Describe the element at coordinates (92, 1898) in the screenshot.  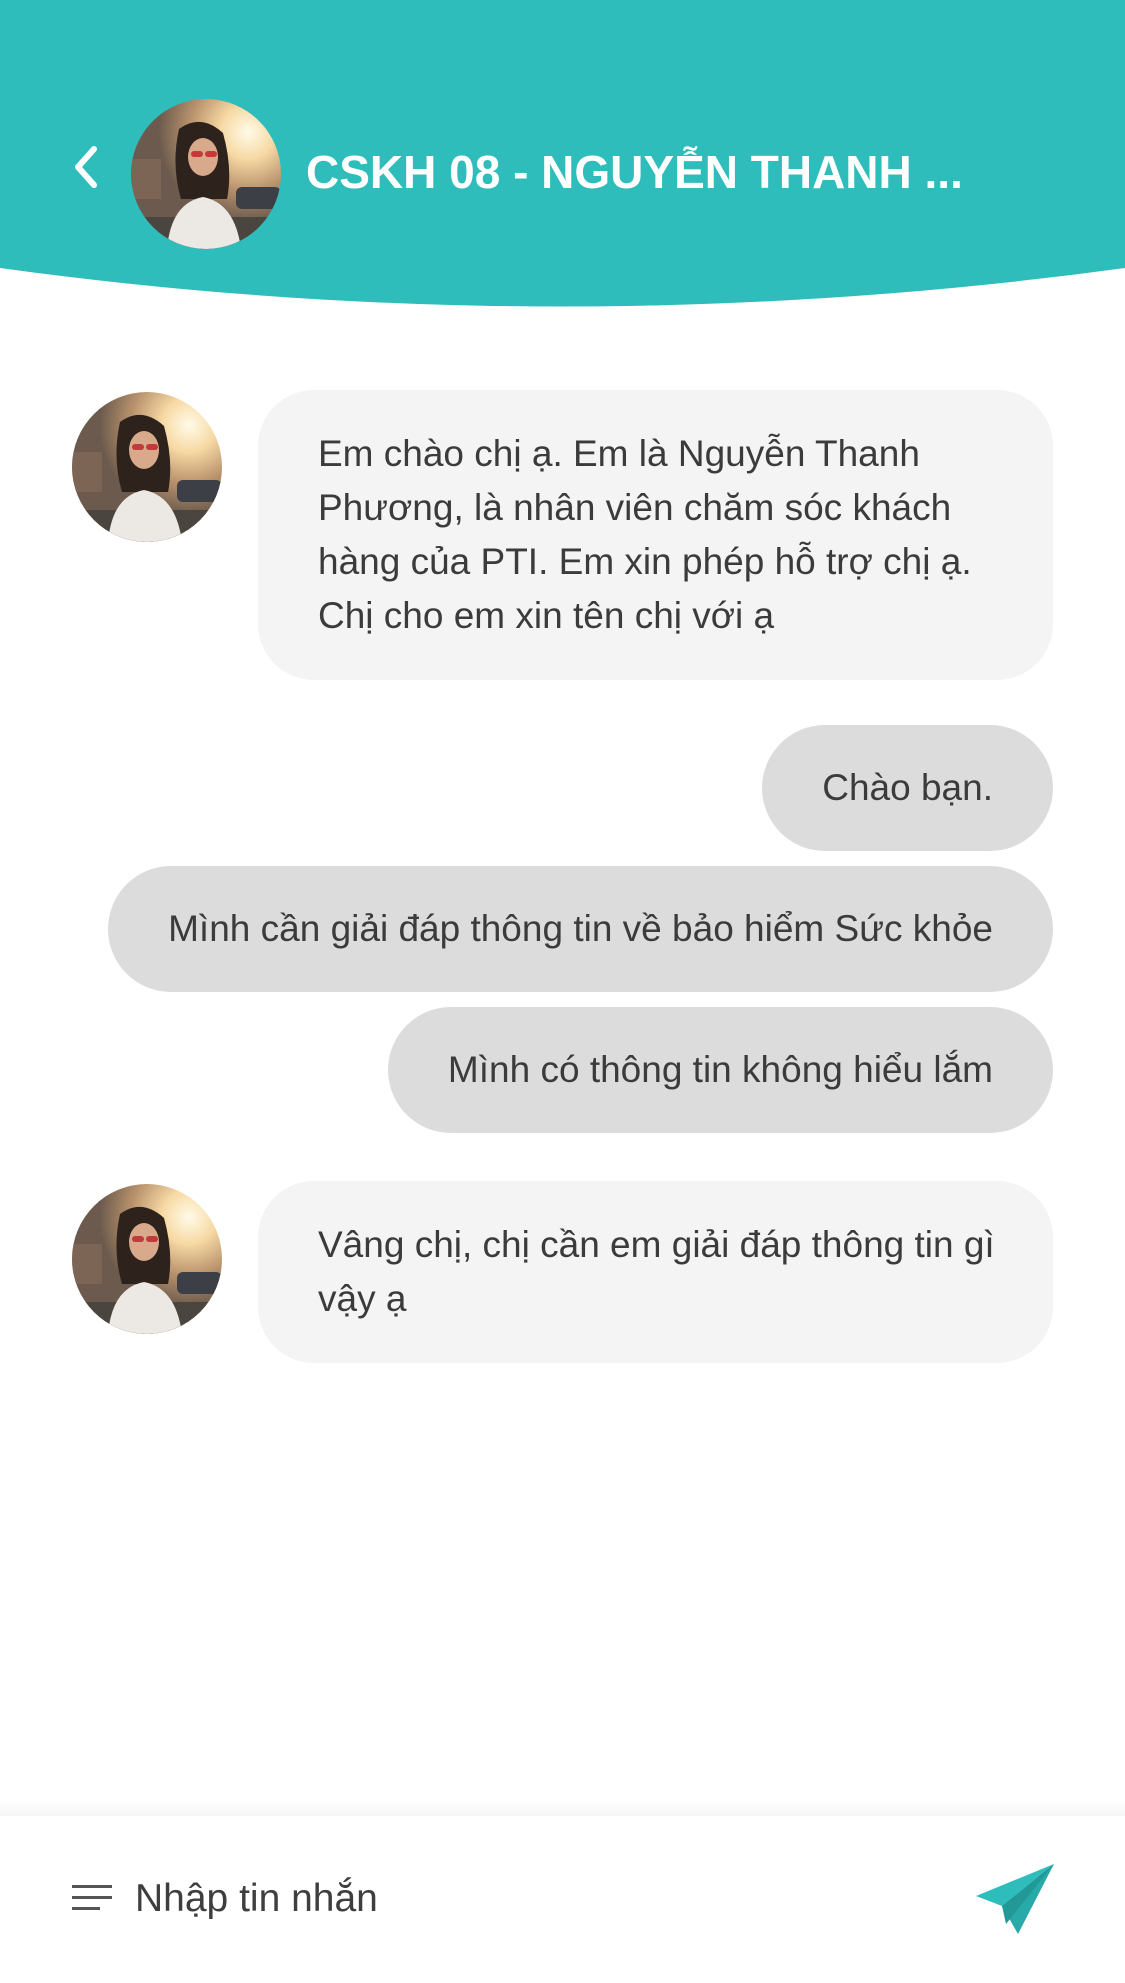
I see `menu-lines-icon` at that location.